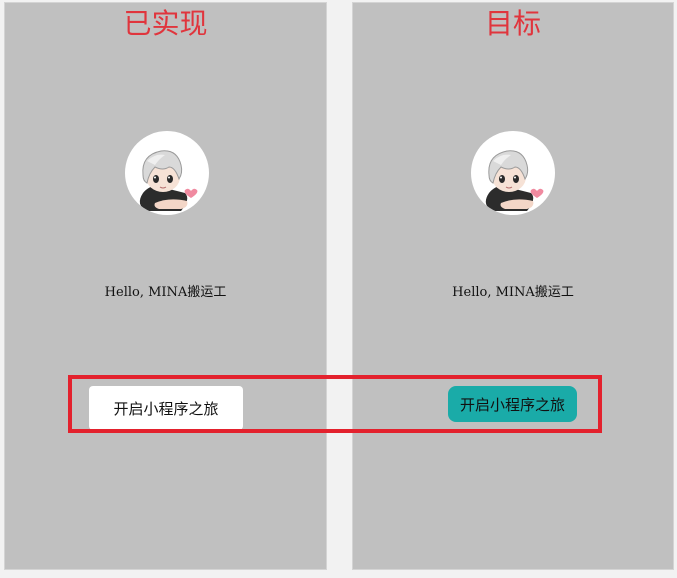  Describe the element at coordinates (512, 23) in the screenshot. I see `target-caption: 目标` at that location.